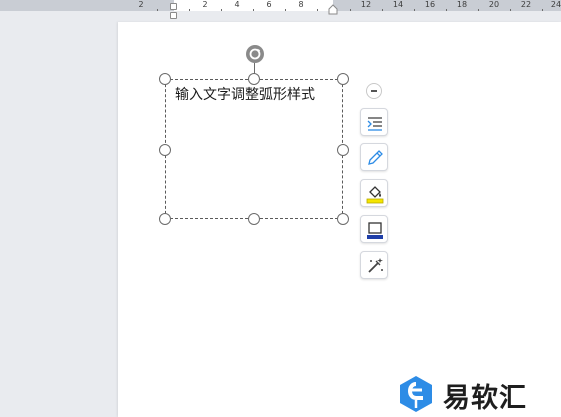 The height and width of the screenshot is (417, 561). Describe the element at coordinates (254, 219) in the screenshot. I see `resize-handle-bottom` at that location.